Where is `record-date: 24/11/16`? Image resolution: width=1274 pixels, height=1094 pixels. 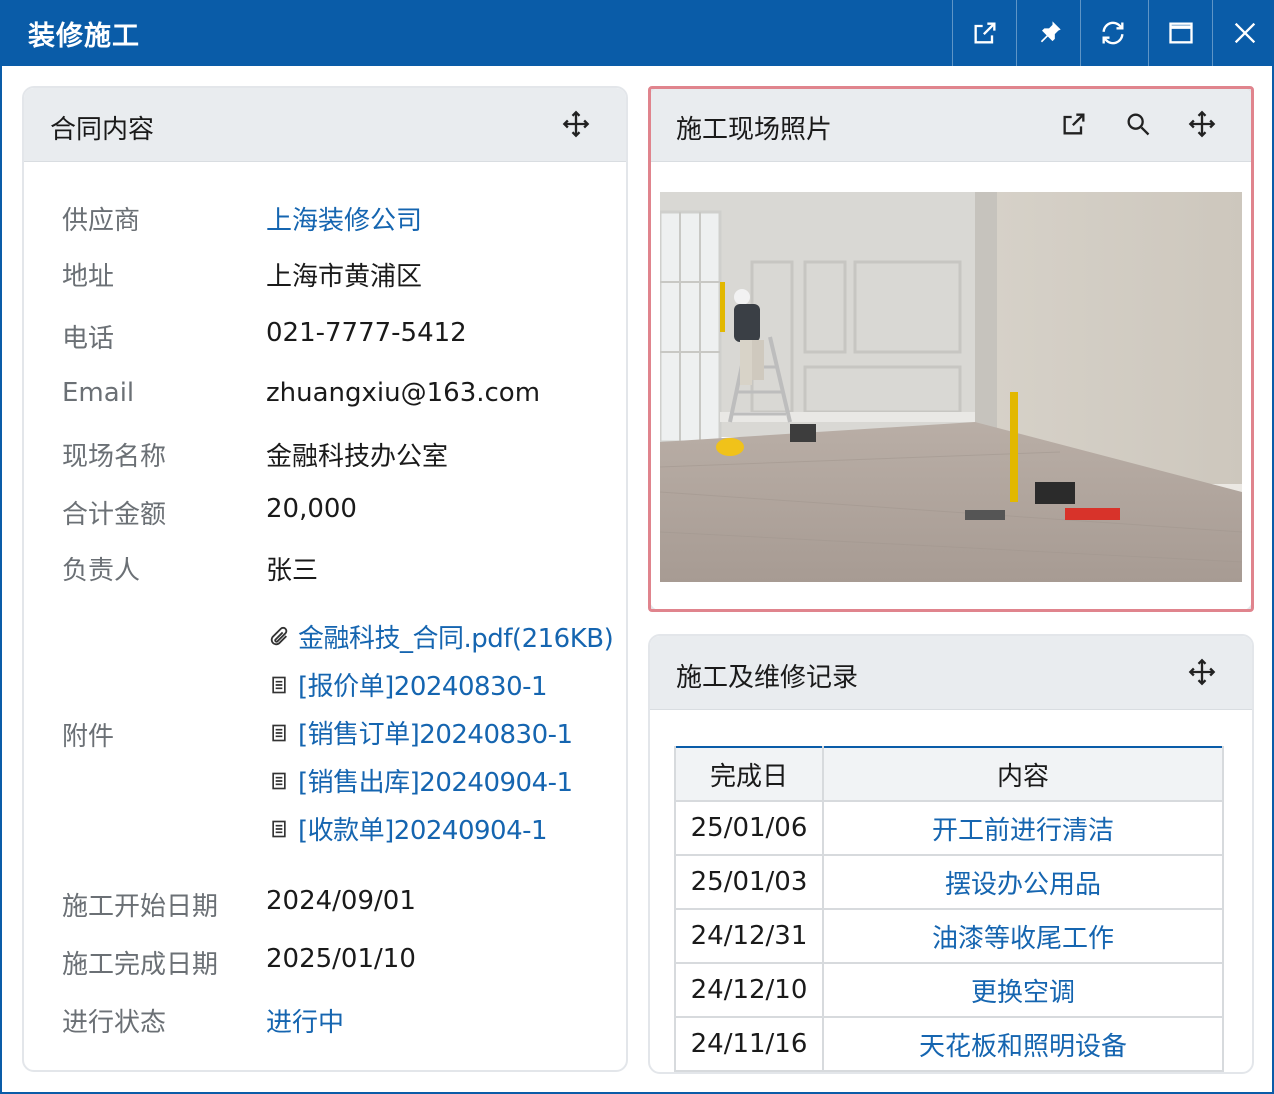 record-date: 24/11/16 is located at coordinates (749, 1044).